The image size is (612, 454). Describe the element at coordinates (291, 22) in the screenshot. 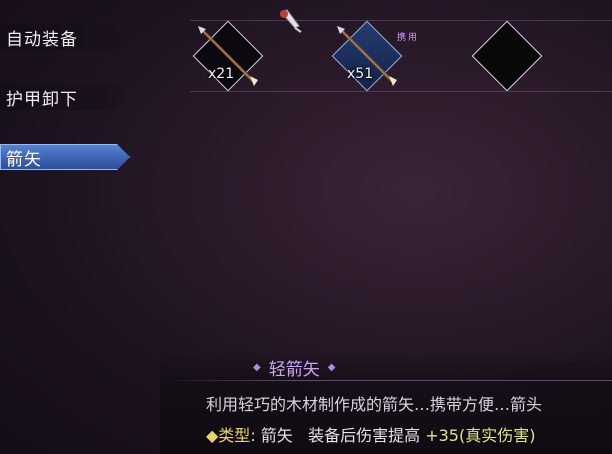

I see `quill-icon` at that location.